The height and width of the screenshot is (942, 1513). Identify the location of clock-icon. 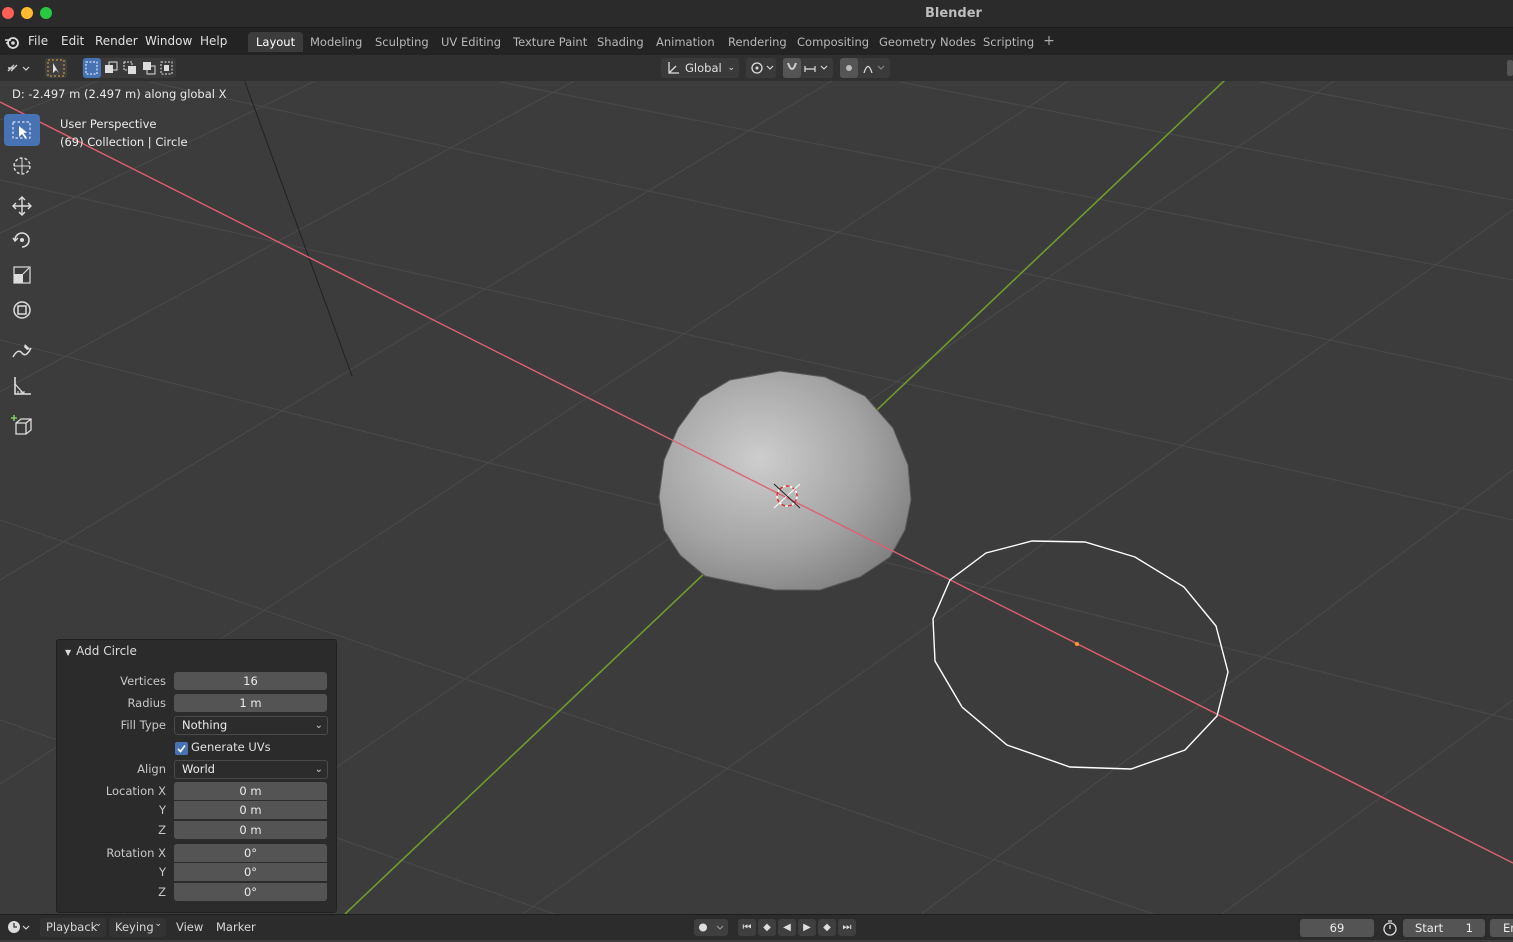
(19, 927).